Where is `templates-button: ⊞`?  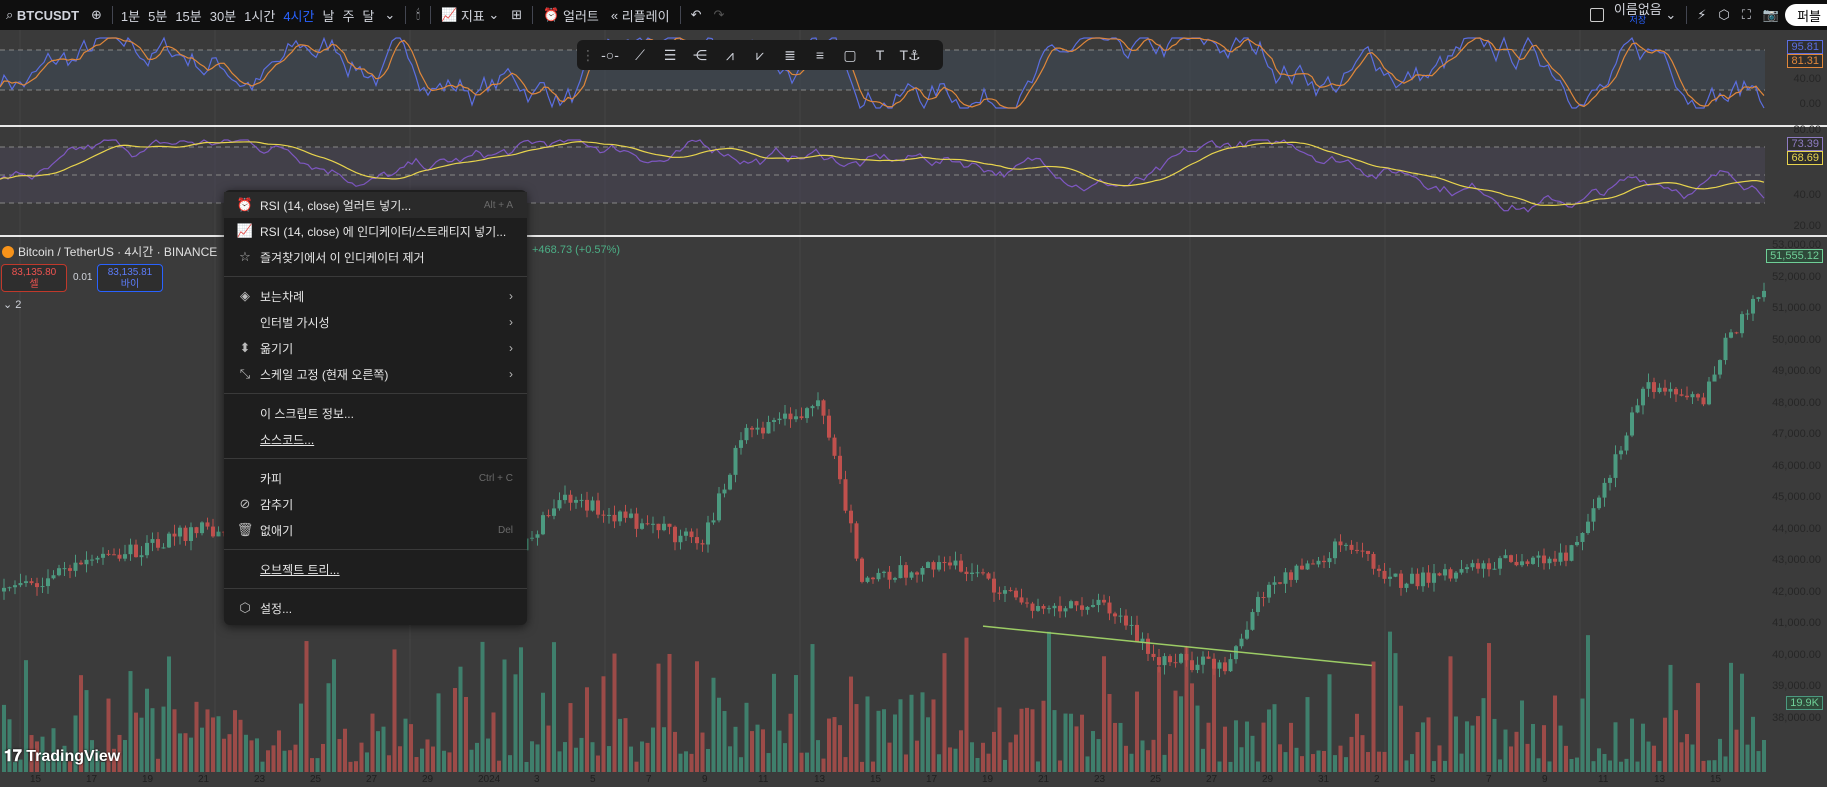
templates-button: ⊞ is located at coordinates (516, 15).